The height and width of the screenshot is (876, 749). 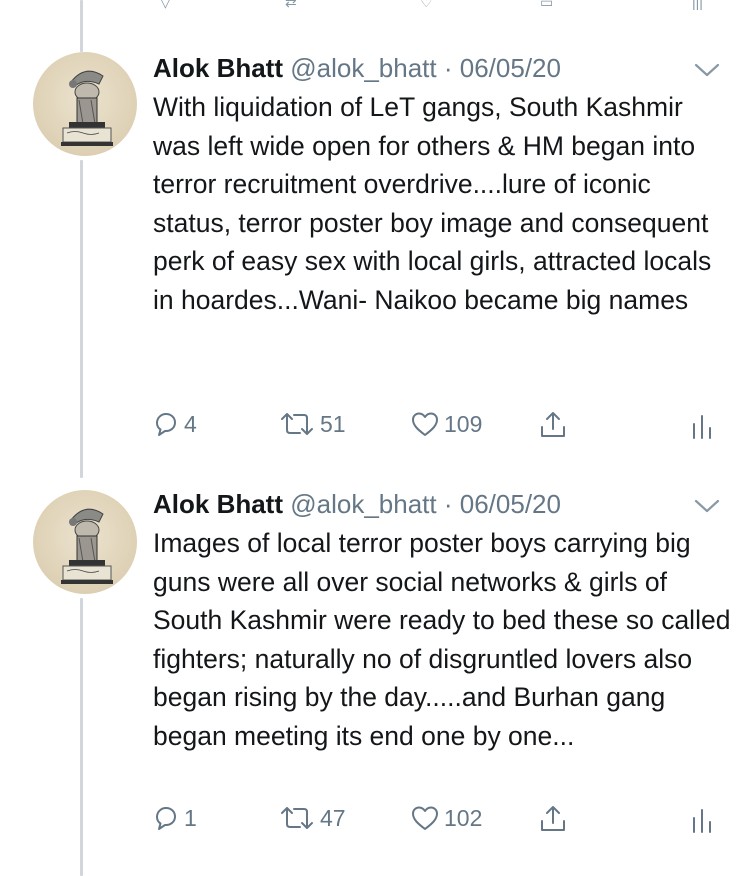 What do you see at coordinates (463, 423) in the screenshot?
I see `like-count: 109` at bounding box center [463, 423].